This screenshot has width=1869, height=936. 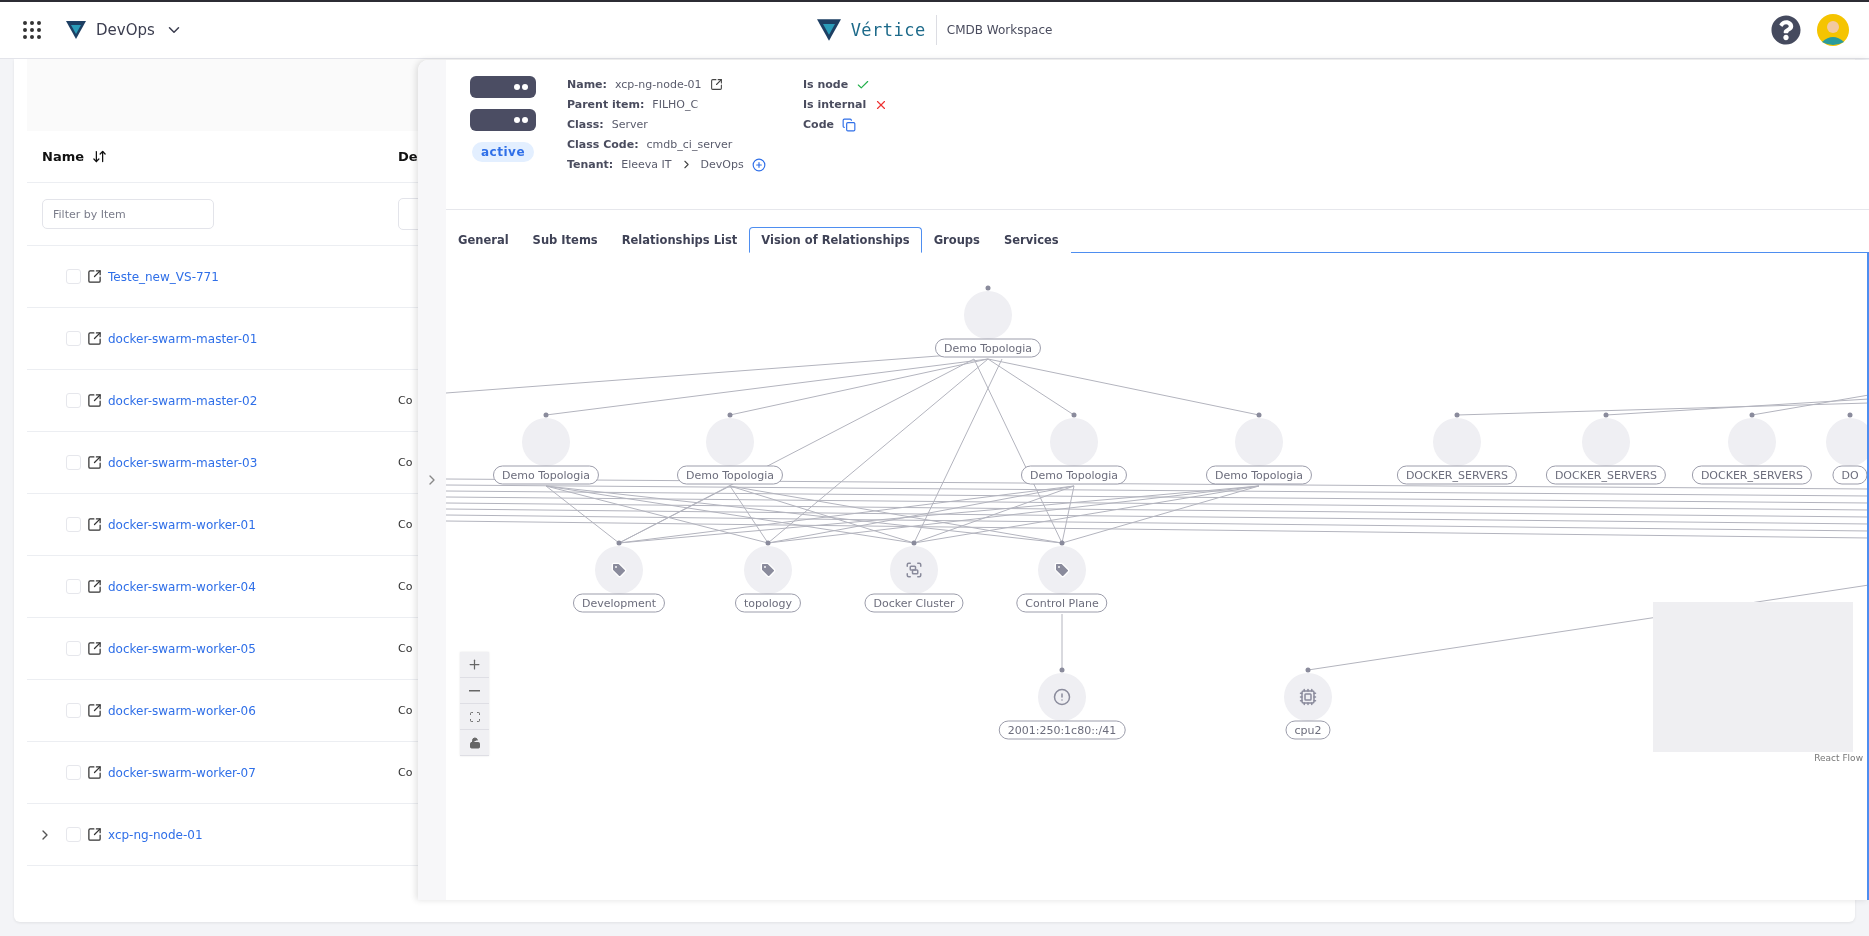 I want to click on item-link: docker-swarm-worker-05, so click(x=182, y=648).